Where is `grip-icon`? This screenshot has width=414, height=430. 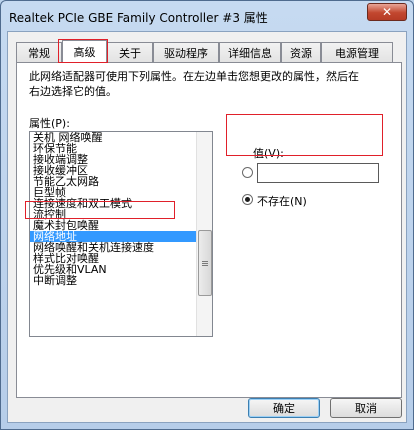 grip-icon is located at coordinates (205, 261).